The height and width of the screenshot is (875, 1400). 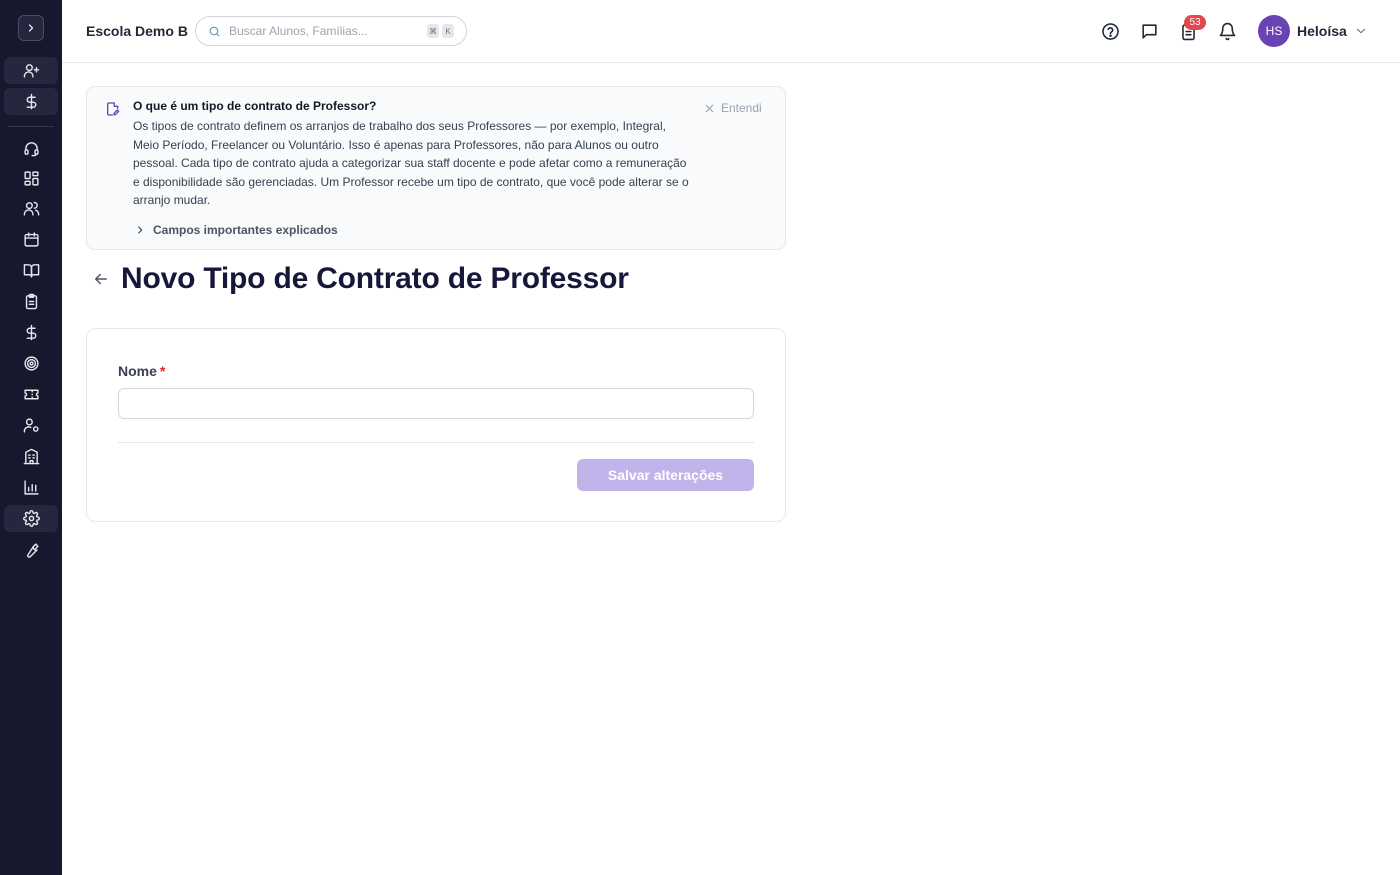 I want to click on messages-button, so click(x=1149, y=31).